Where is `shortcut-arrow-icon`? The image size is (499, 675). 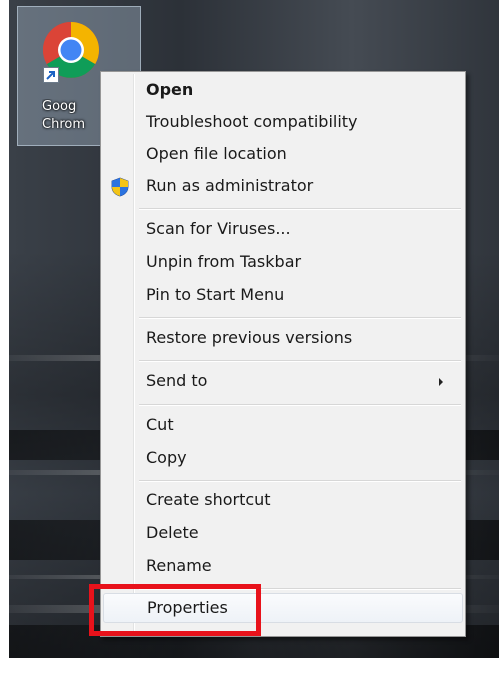 shortcut-arrow-icon is located at coordinates (51, 75).